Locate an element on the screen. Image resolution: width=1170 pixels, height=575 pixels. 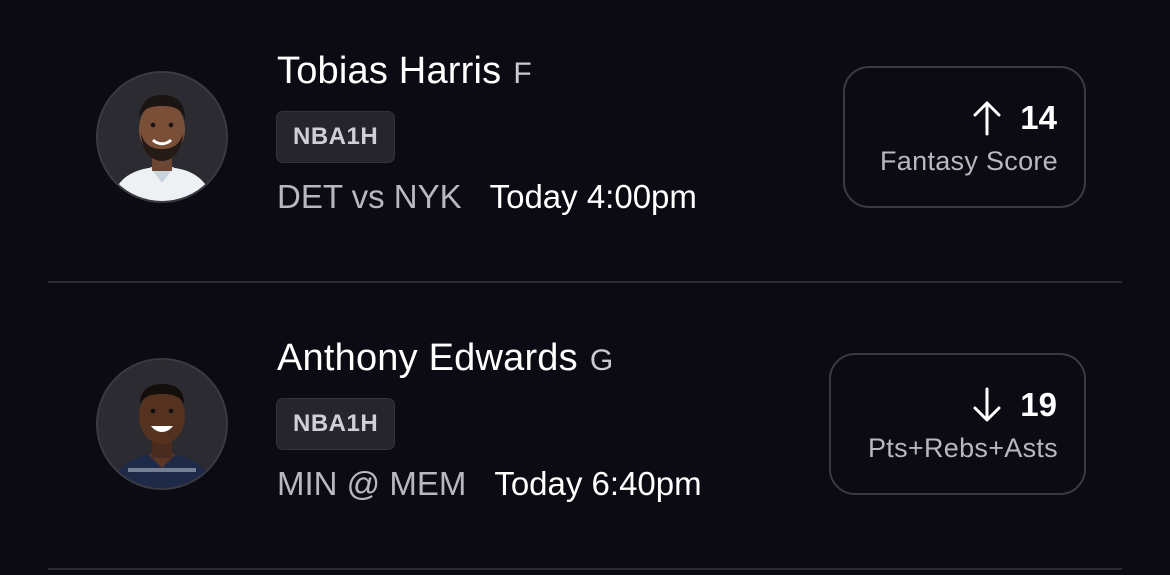
line-value: 19 is located at coordinates (1038, 404).